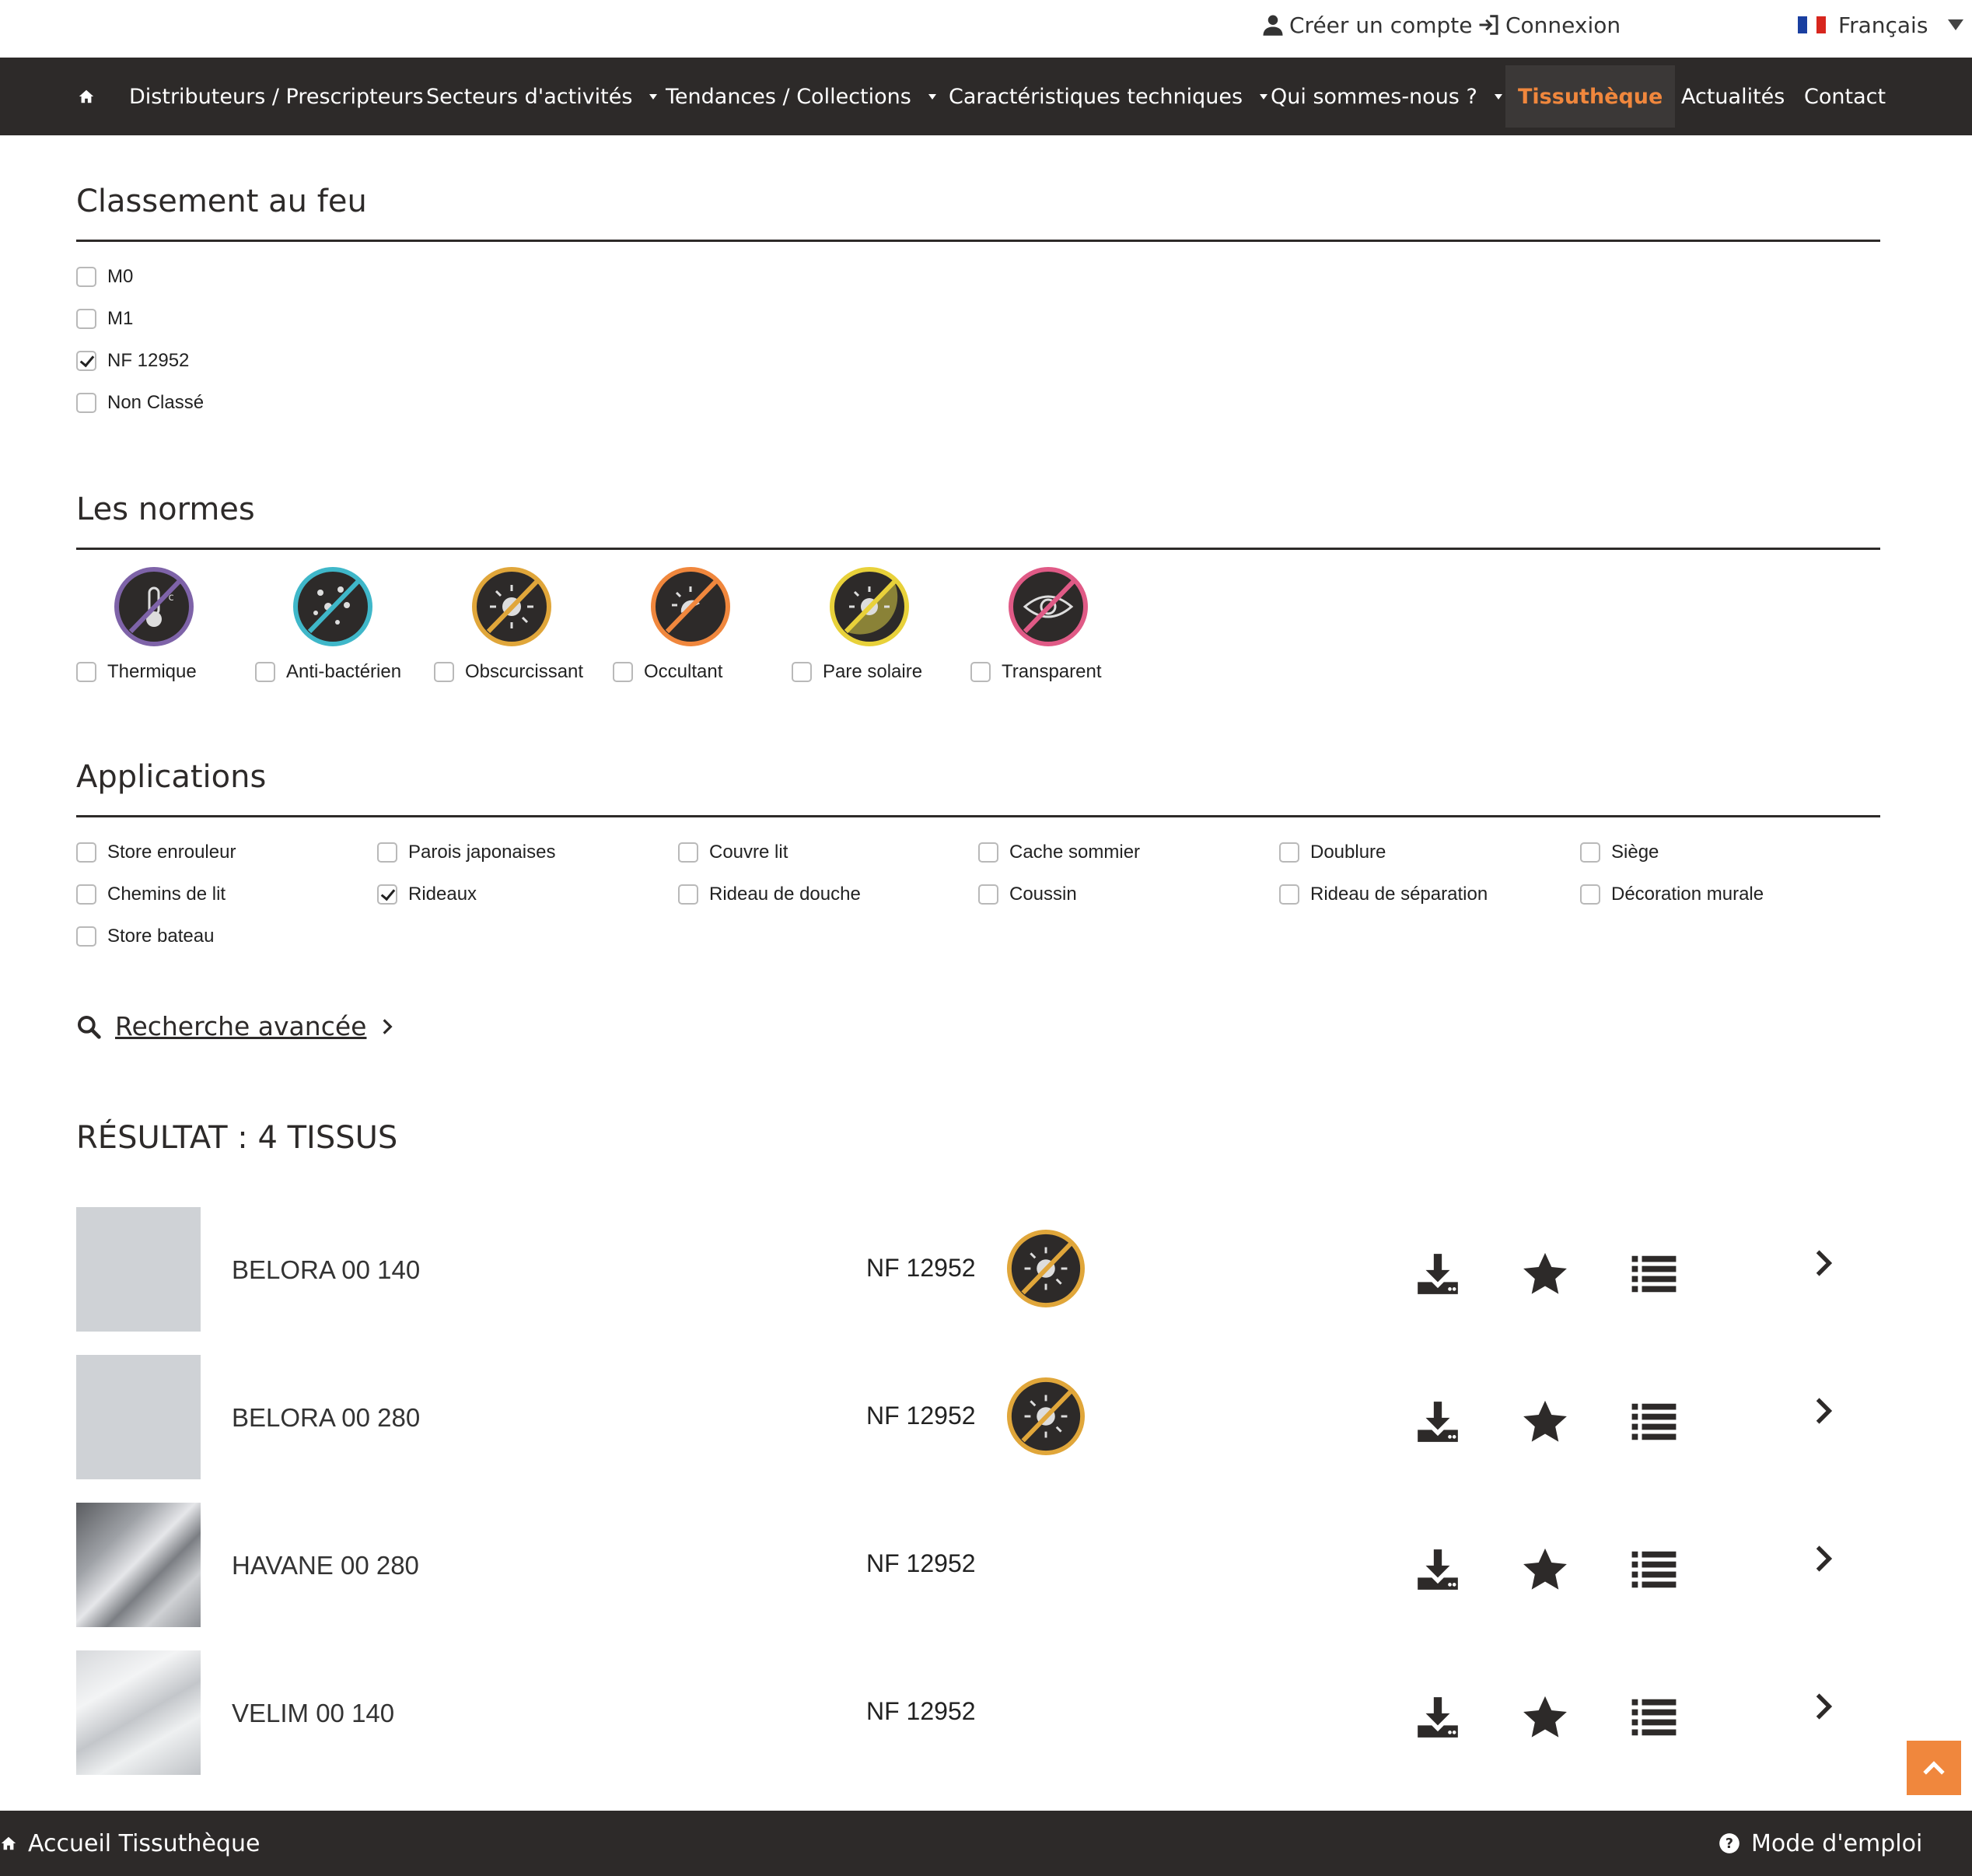 The image size is (1972, 1876). What do you see at coordinates (769, 895) in the screenshot?
I see `app-option-rideau-de-douche: Rideau de douche` at bounding box center [769, 895].